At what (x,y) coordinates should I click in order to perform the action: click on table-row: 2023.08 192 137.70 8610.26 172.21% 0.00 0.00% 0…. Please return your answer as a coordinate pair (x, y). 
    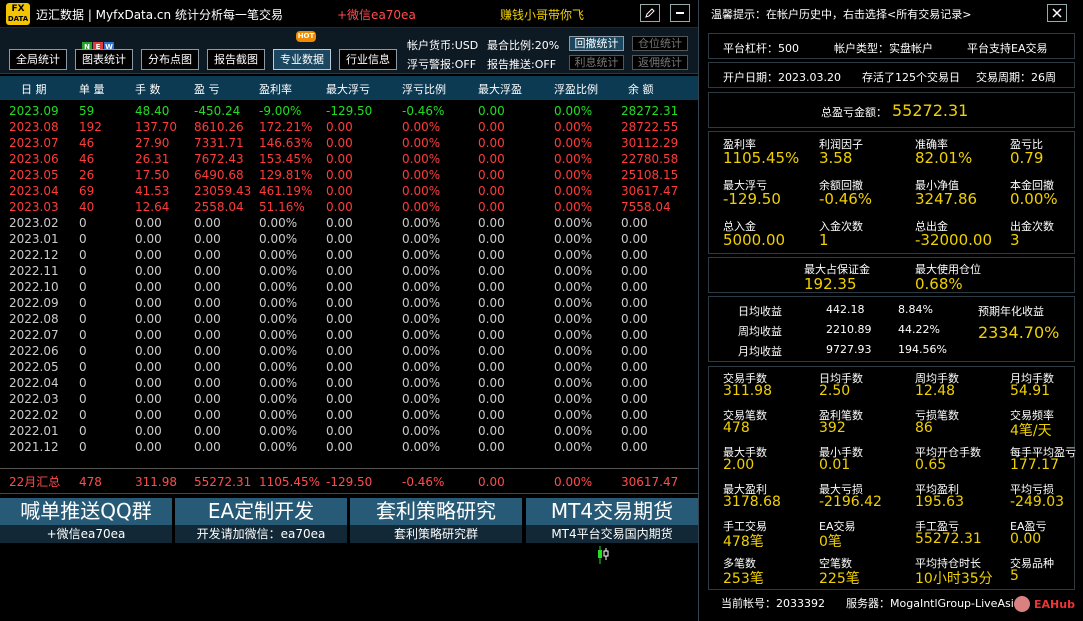
    Looking at the image, I should click on (349, 127).